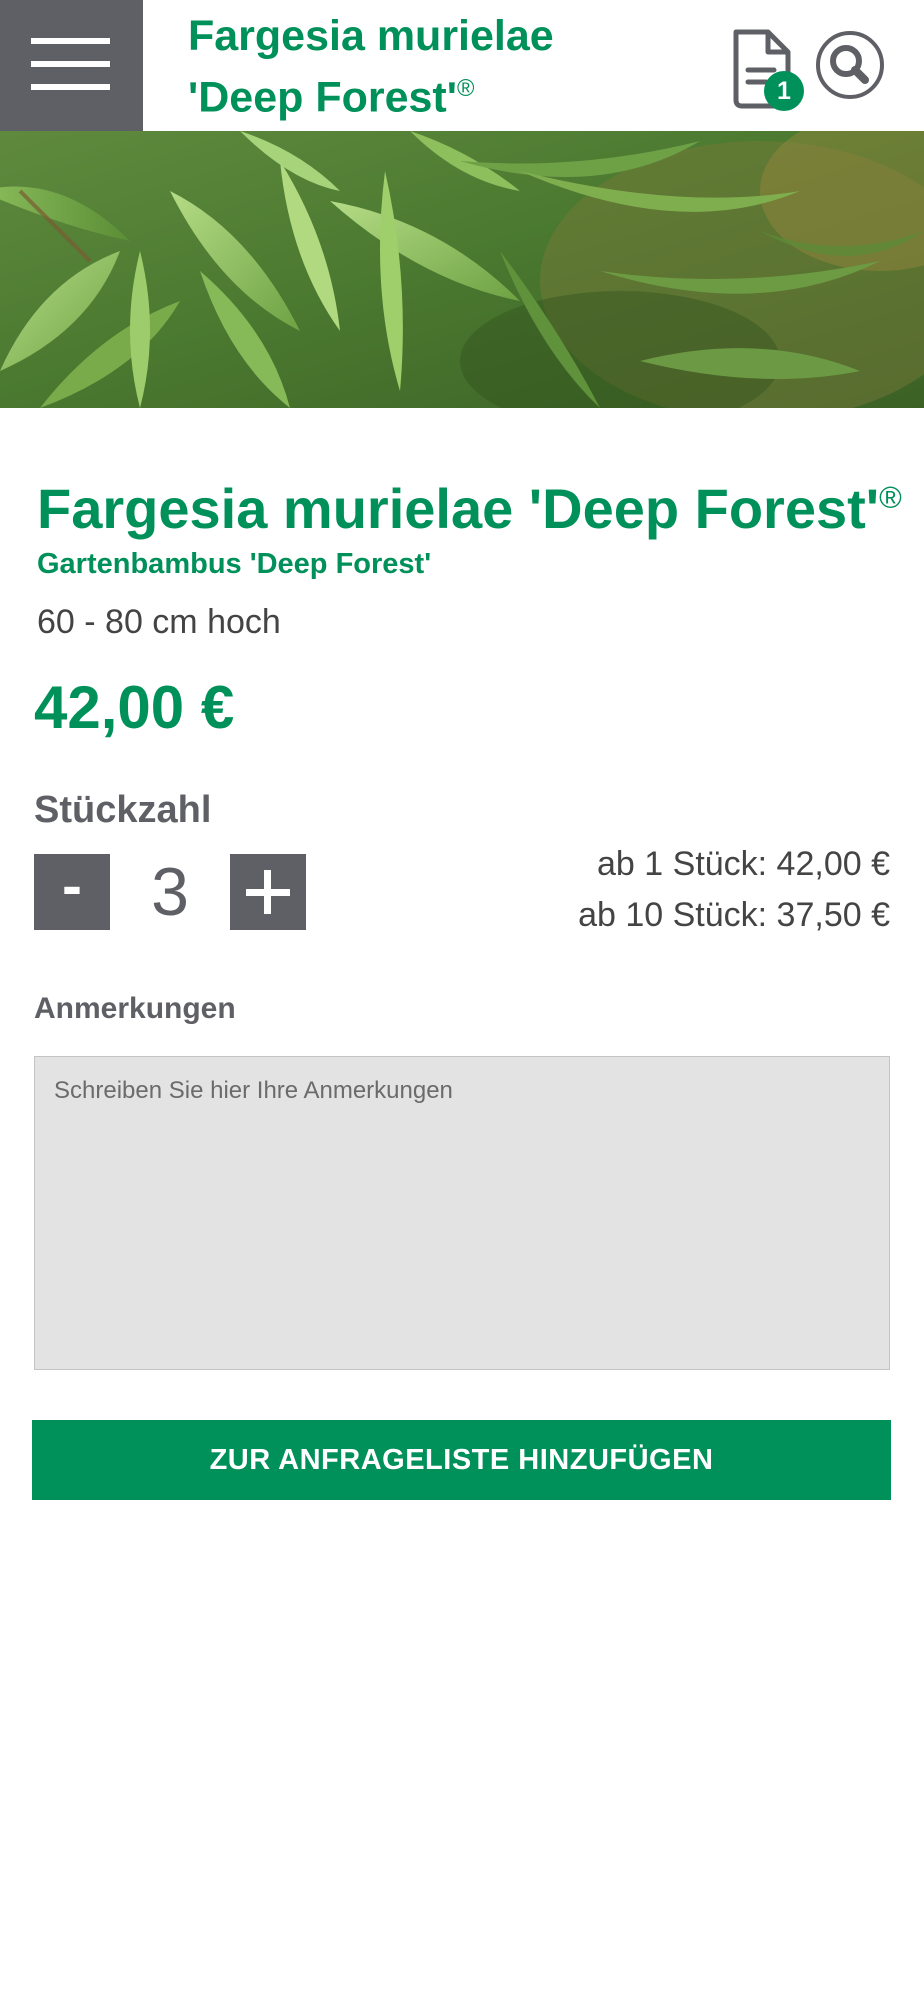  What do you see at coordinates (469, 509) in the screenshot?
I see `product-title: Fargesia murielae 'Deep Forest'®` at bounding box center [469, 509].